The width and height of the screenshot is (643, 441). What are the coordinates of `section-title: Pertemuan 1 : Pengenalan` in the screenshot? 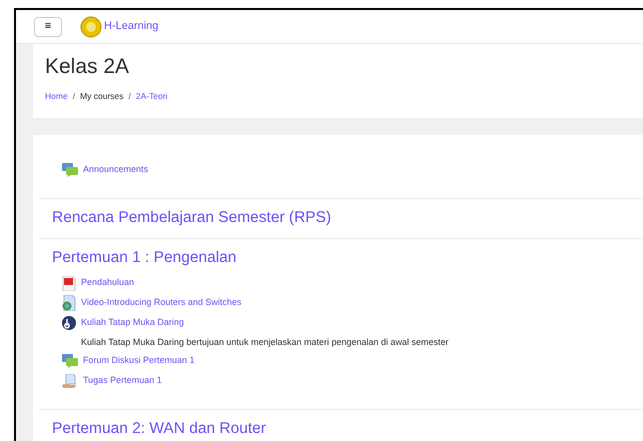 It's located at (347, 258).